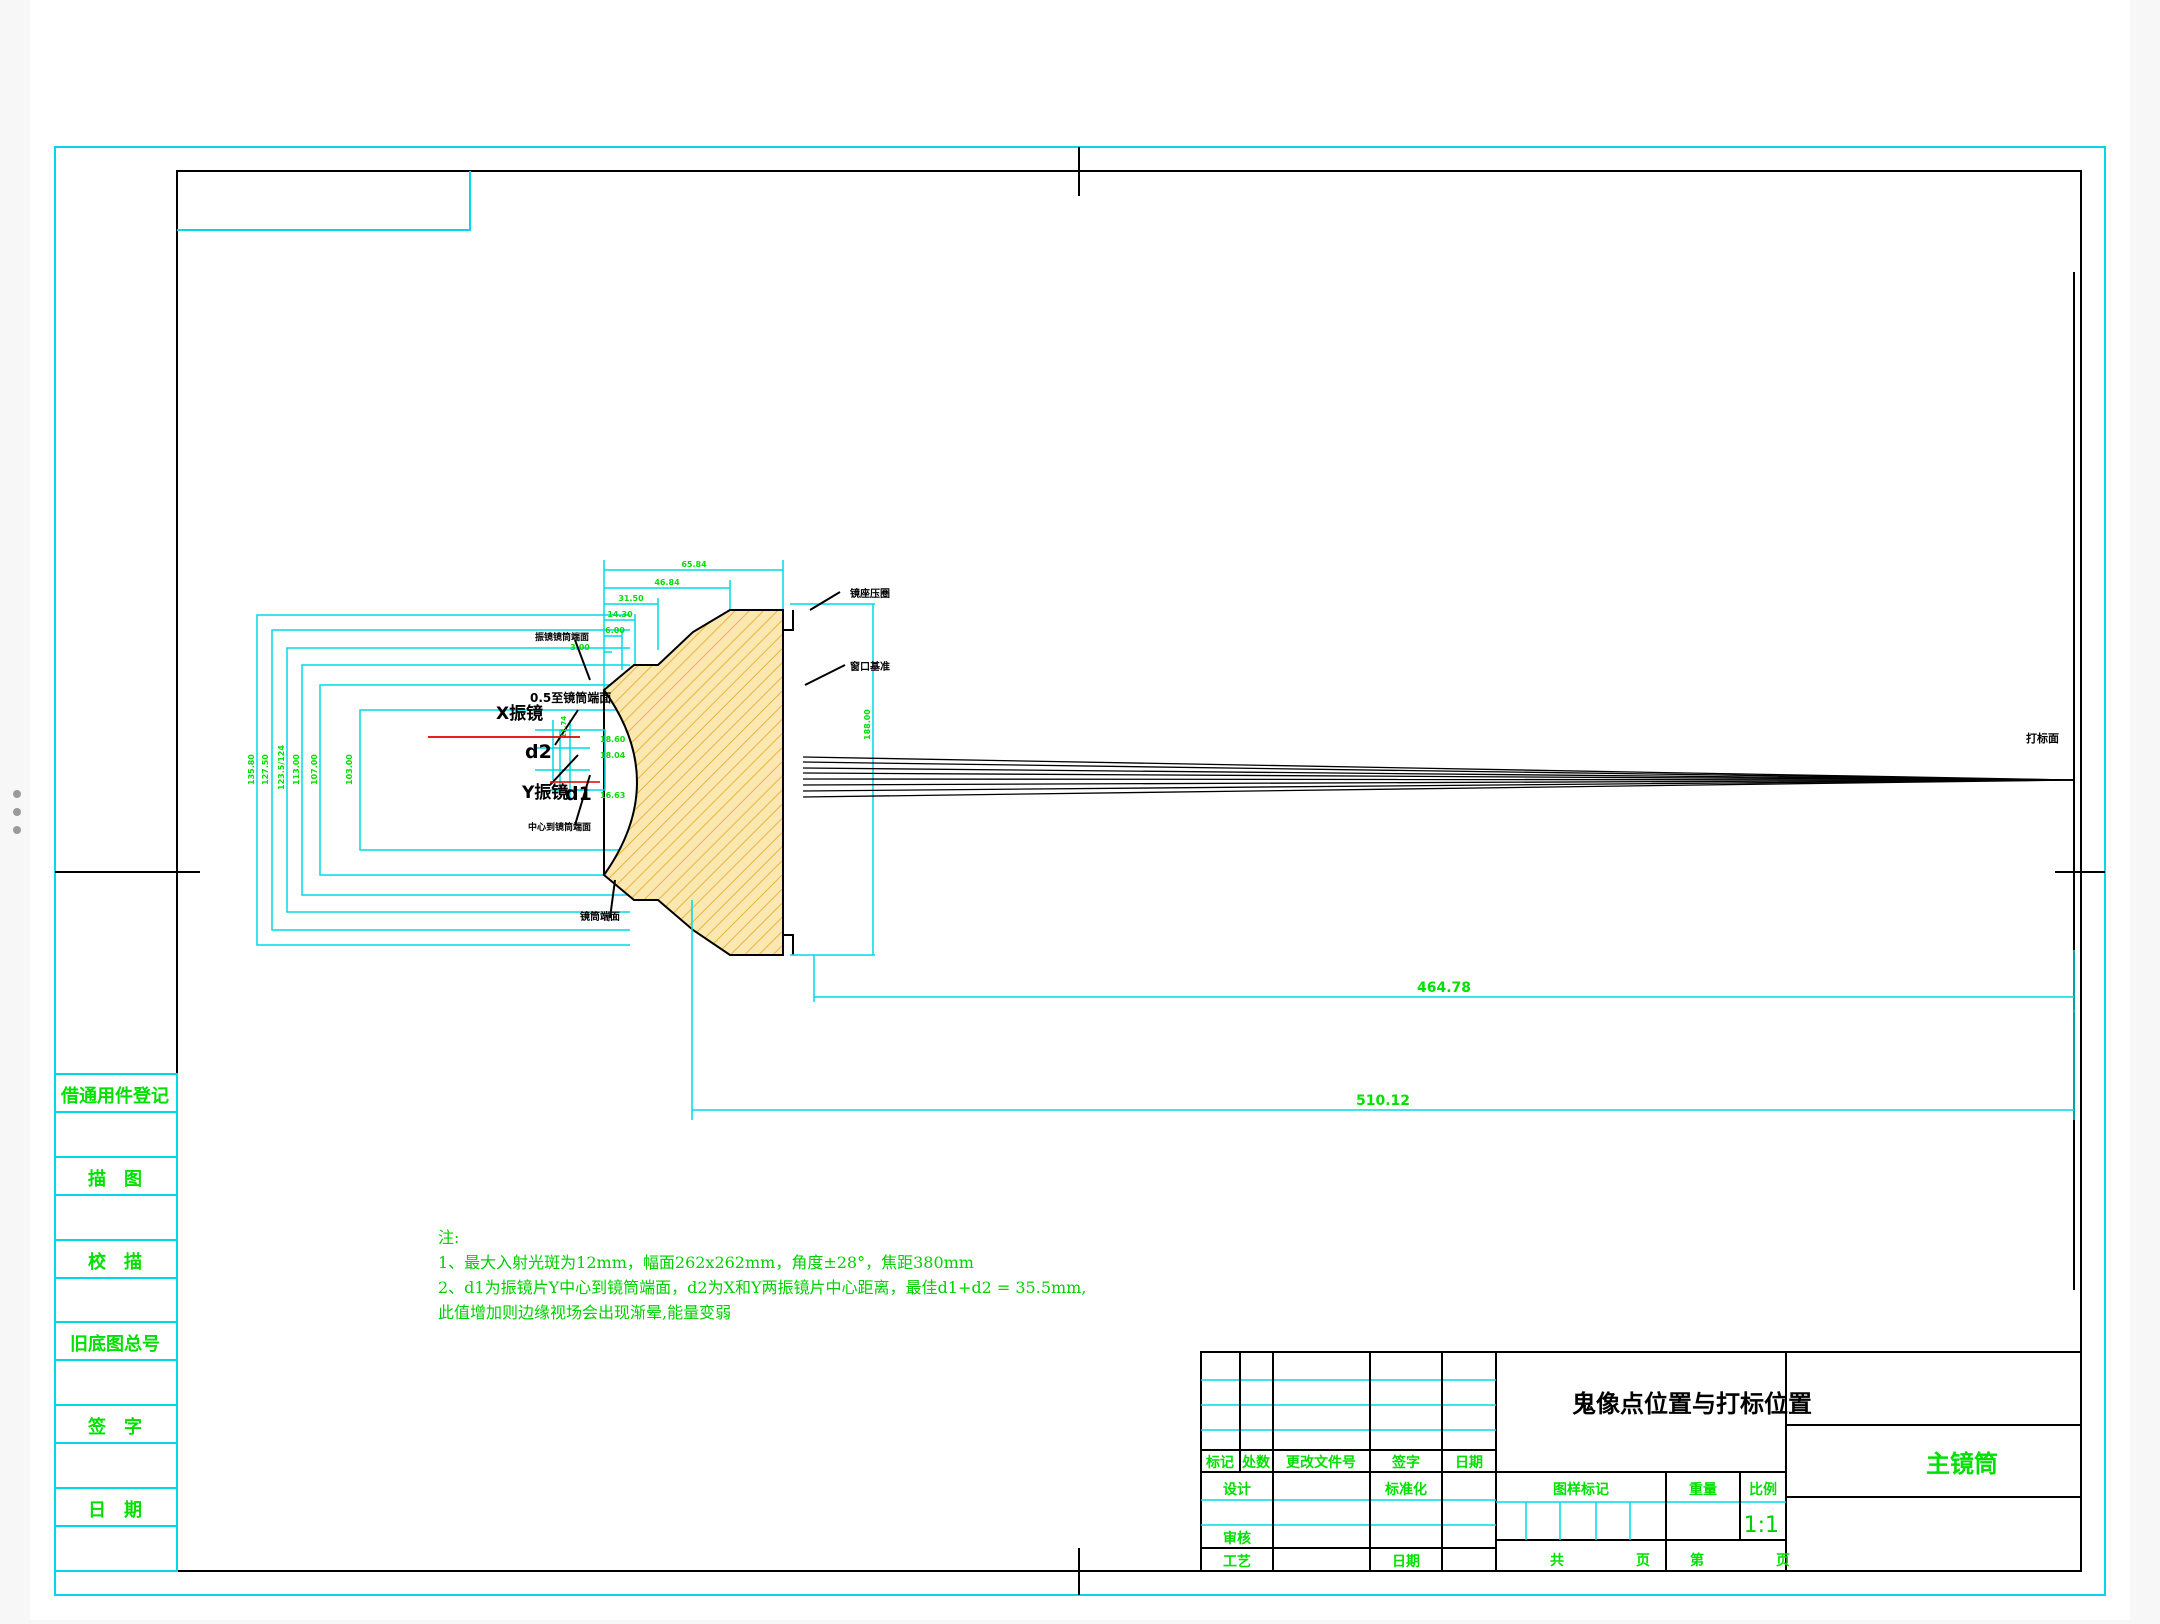 The height and width of the screenshot is (1624, 2160). I want to click on dim-label: 11.74, so click(564, 727).